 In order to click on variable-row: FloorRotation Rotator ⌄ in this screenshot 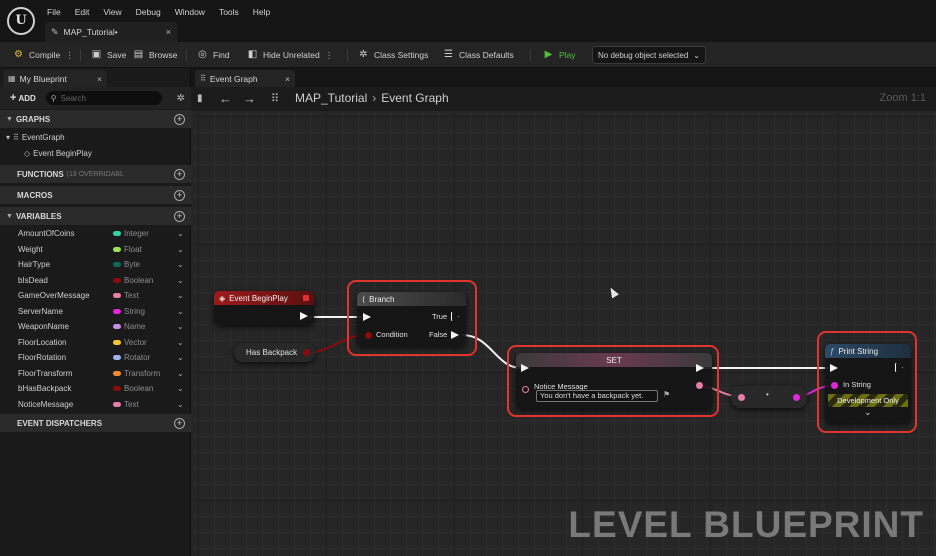, I will do `click(95, 358)`.